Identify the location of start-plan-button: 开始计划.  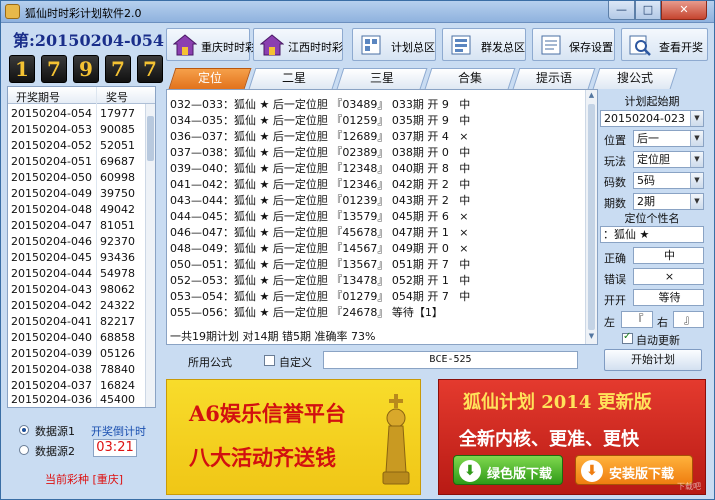
(653, 360).